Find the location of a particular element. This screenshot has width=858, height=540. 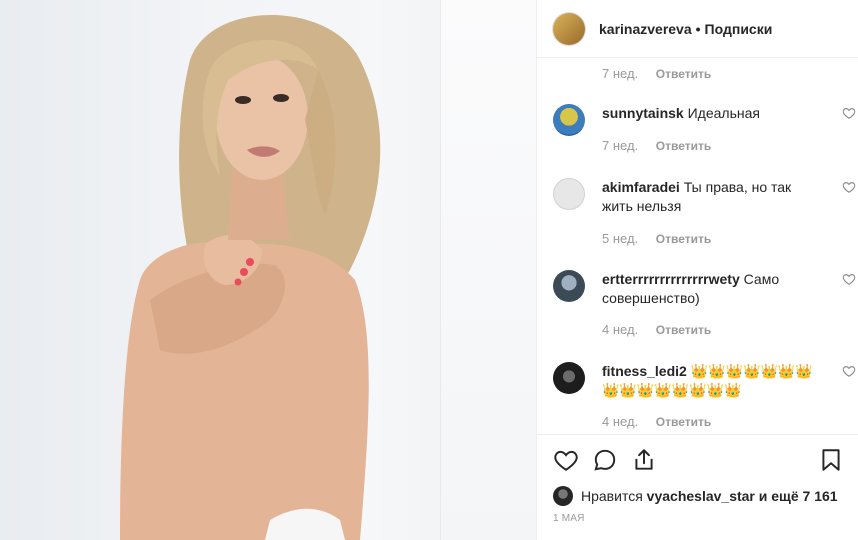

comment-meta: 5 нед. Ответить is located at coordinates (656, 238).